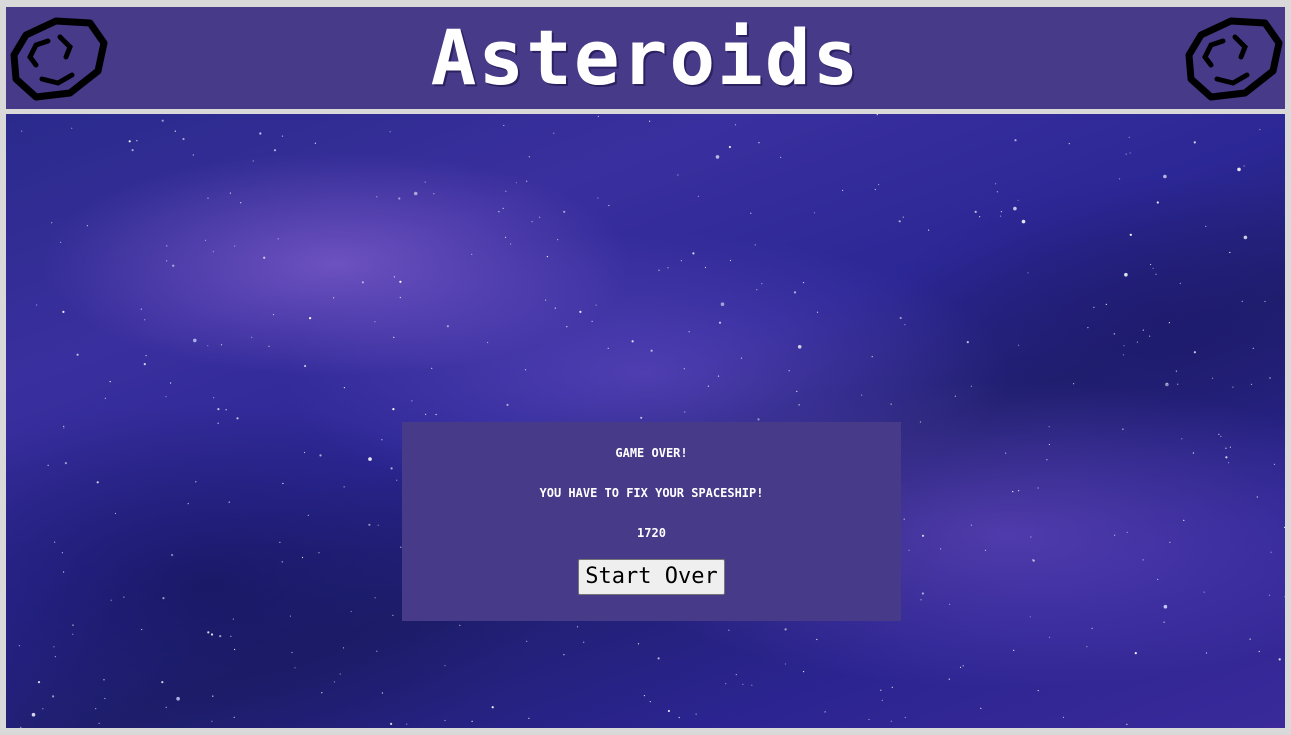  Describe the element at coordinates (59, 59) in the screenshot. I see `asteroid-icon` at that location.